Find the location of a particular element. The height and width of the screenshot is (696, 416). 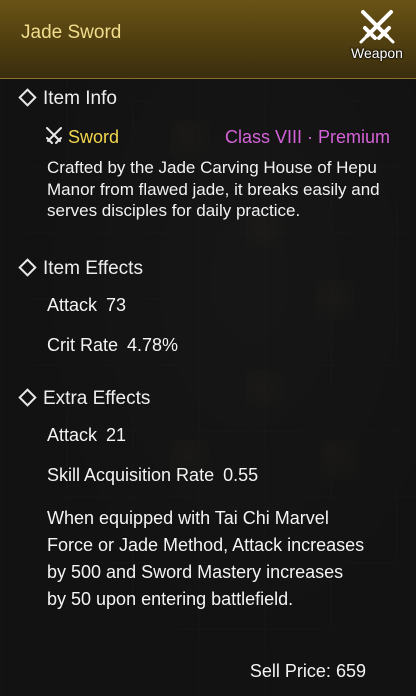

tooltip-header: Jade Sword Weapon is located at coordinates (208, 39).